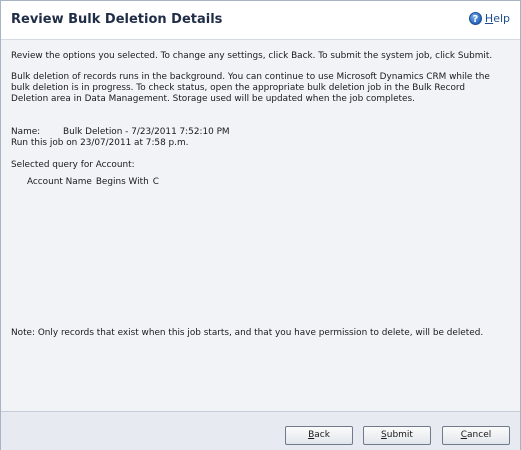 The image size is (521, 450). Describe the element at coordinates (155, 182) in the screenshot. I see `query-value: C` at that location.